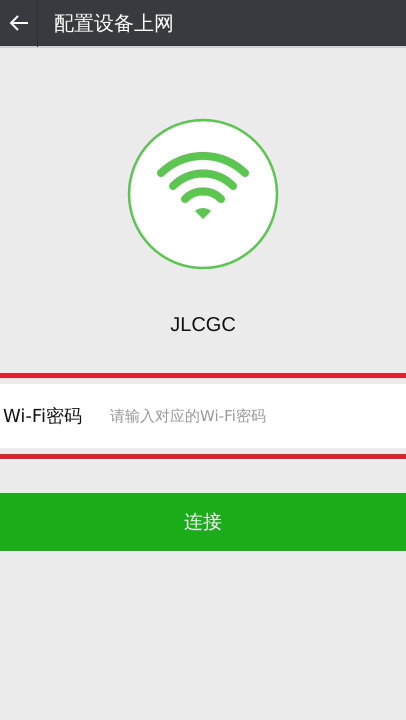 The width and height of the screenshot is (406, 720). What do you see at coordinates (203, 522) in the screenshot?
I see `connect-button: 连接` at bounding box center [203, 522].